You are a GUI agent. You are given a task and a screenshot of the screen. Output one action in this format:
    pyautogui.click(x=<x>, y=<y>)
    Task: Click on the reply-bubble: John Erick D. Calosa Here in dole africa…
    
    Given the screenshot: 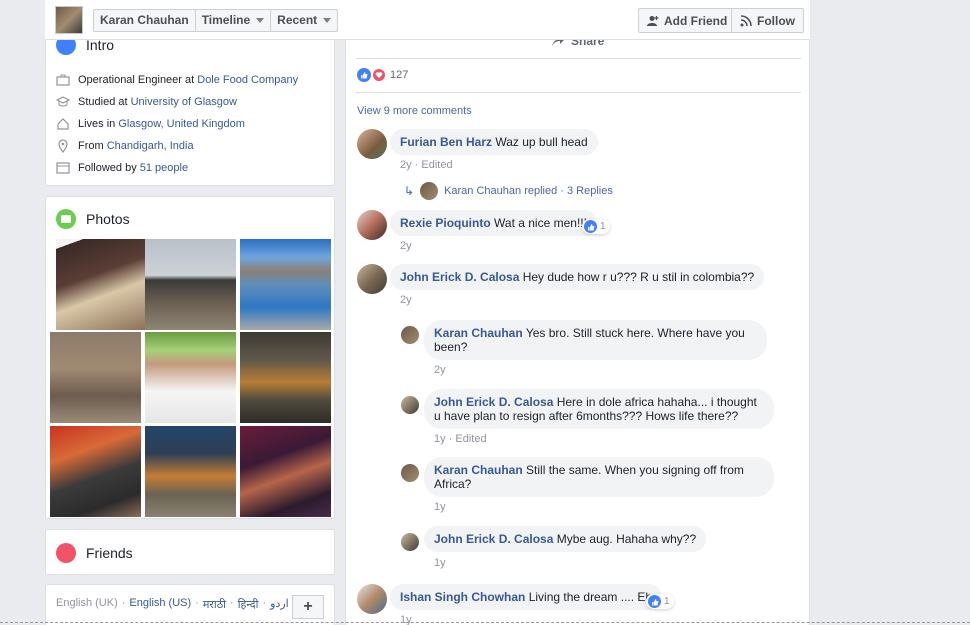 What is the action you would take?
    pyautogui.click(x=599, y=409)
    